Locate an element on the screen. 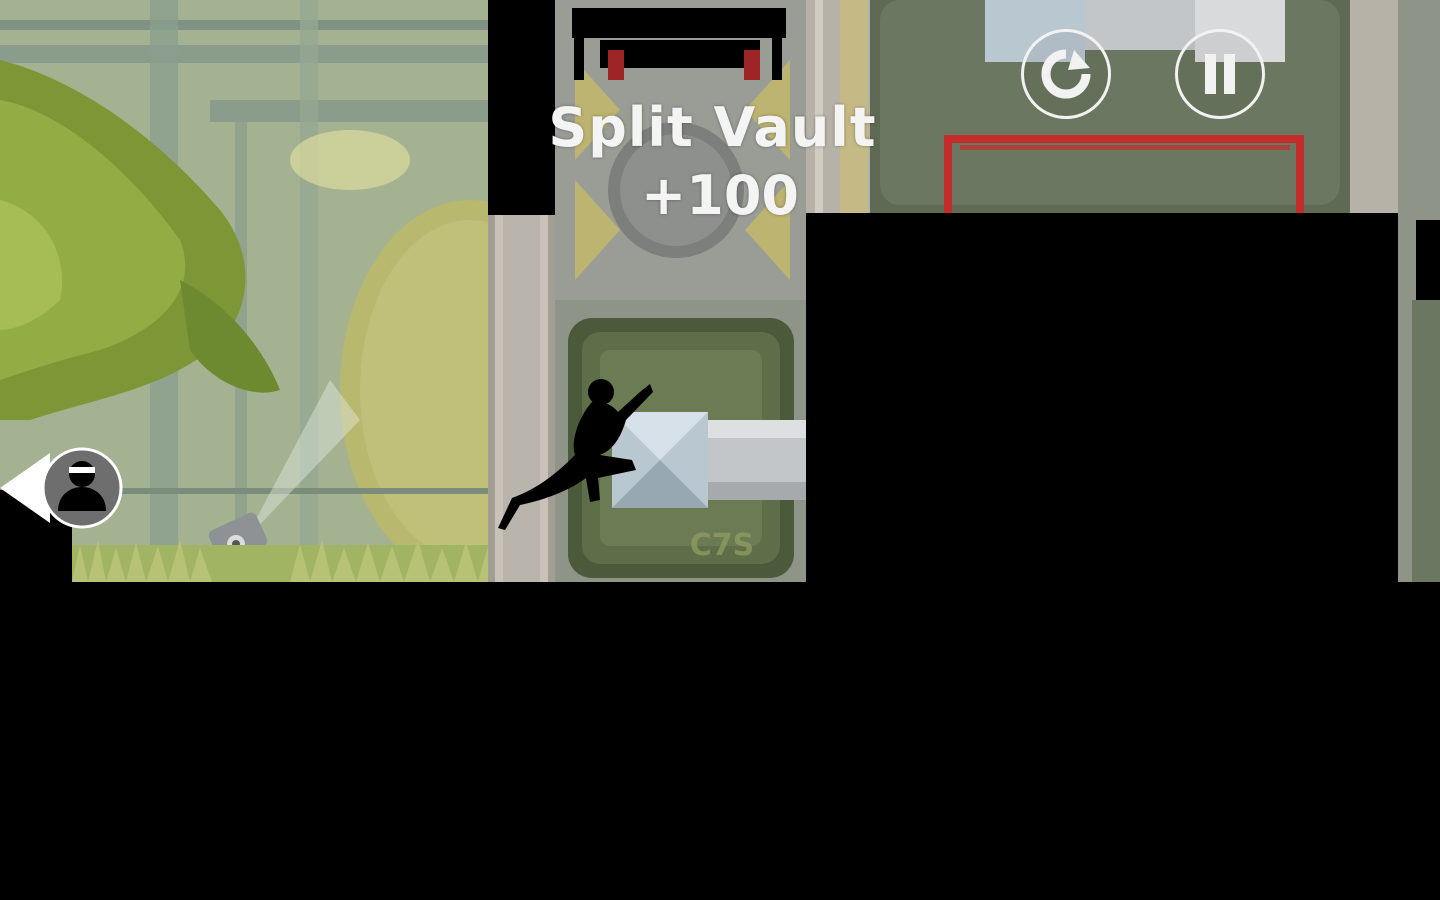  trick-score-text: +100 is located at coordinates (720, 195).